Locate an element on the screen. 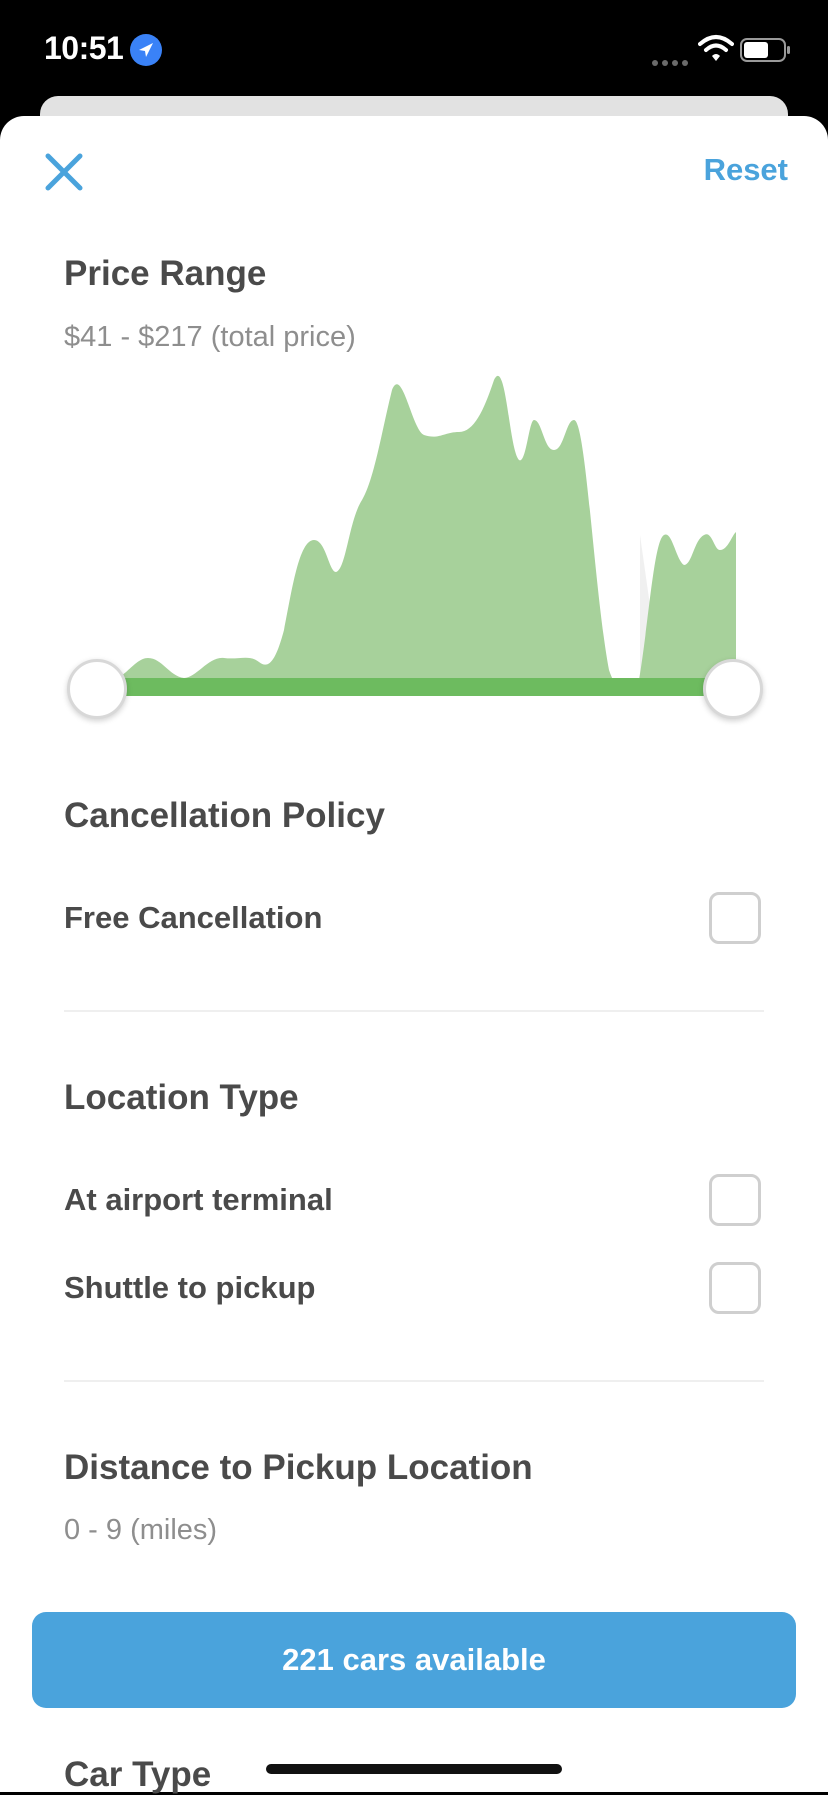 The width and height of the screenshot is (828, 1795). status-bar: 10:51 is located at coordinates (414, 50).